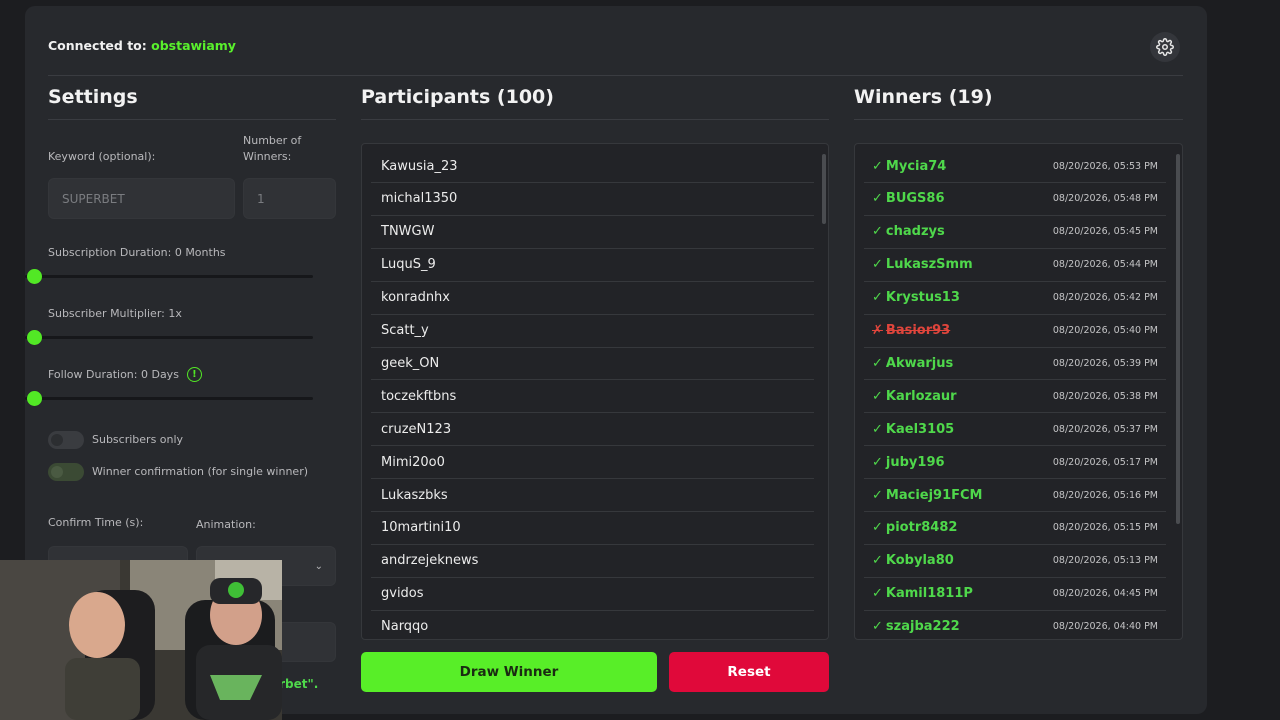  Describe the element at coordinates (1015, 199) in the screenshot. I see `winner-row: ✓ BUGS86 08/20/2026, 05:48 PM` at that location.